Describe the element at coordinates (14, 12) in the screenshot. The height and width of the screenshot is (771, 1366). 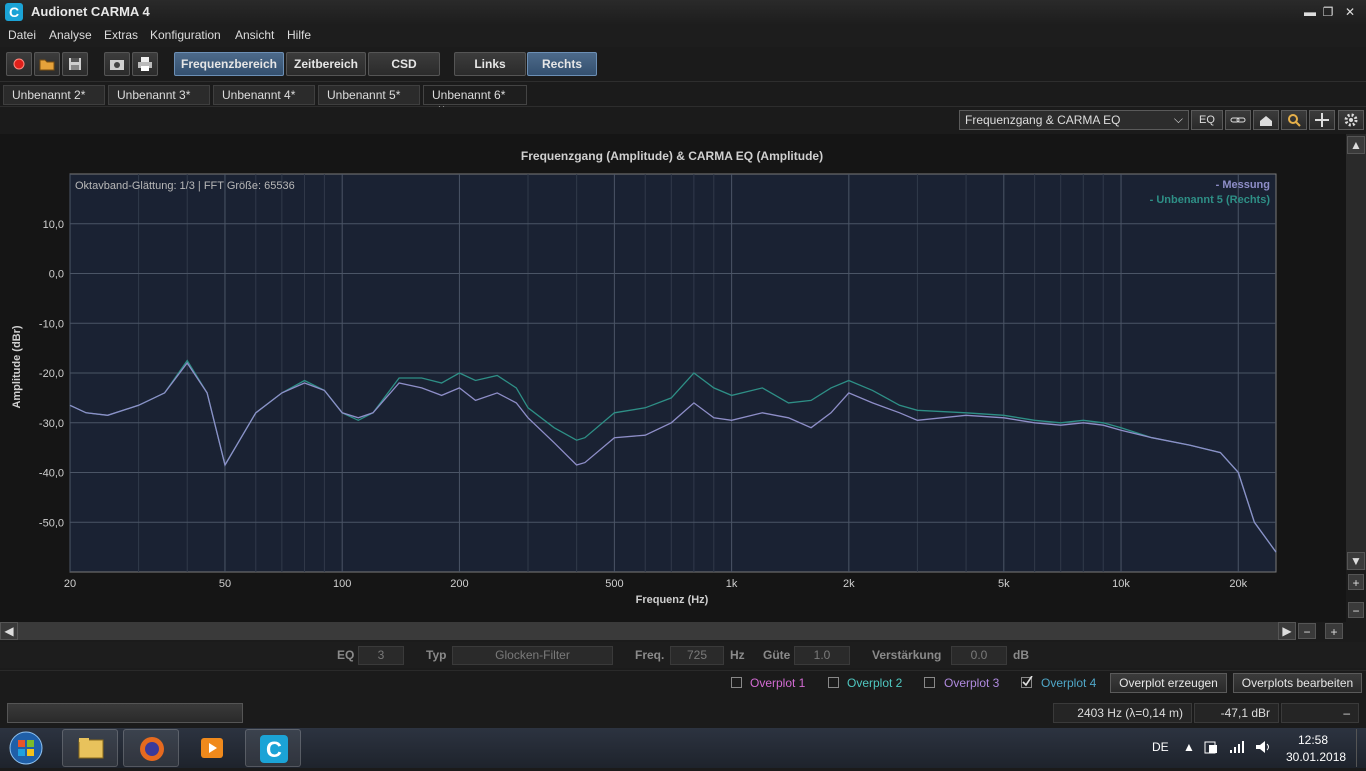
I see `app-logo-icon: C` at that location.